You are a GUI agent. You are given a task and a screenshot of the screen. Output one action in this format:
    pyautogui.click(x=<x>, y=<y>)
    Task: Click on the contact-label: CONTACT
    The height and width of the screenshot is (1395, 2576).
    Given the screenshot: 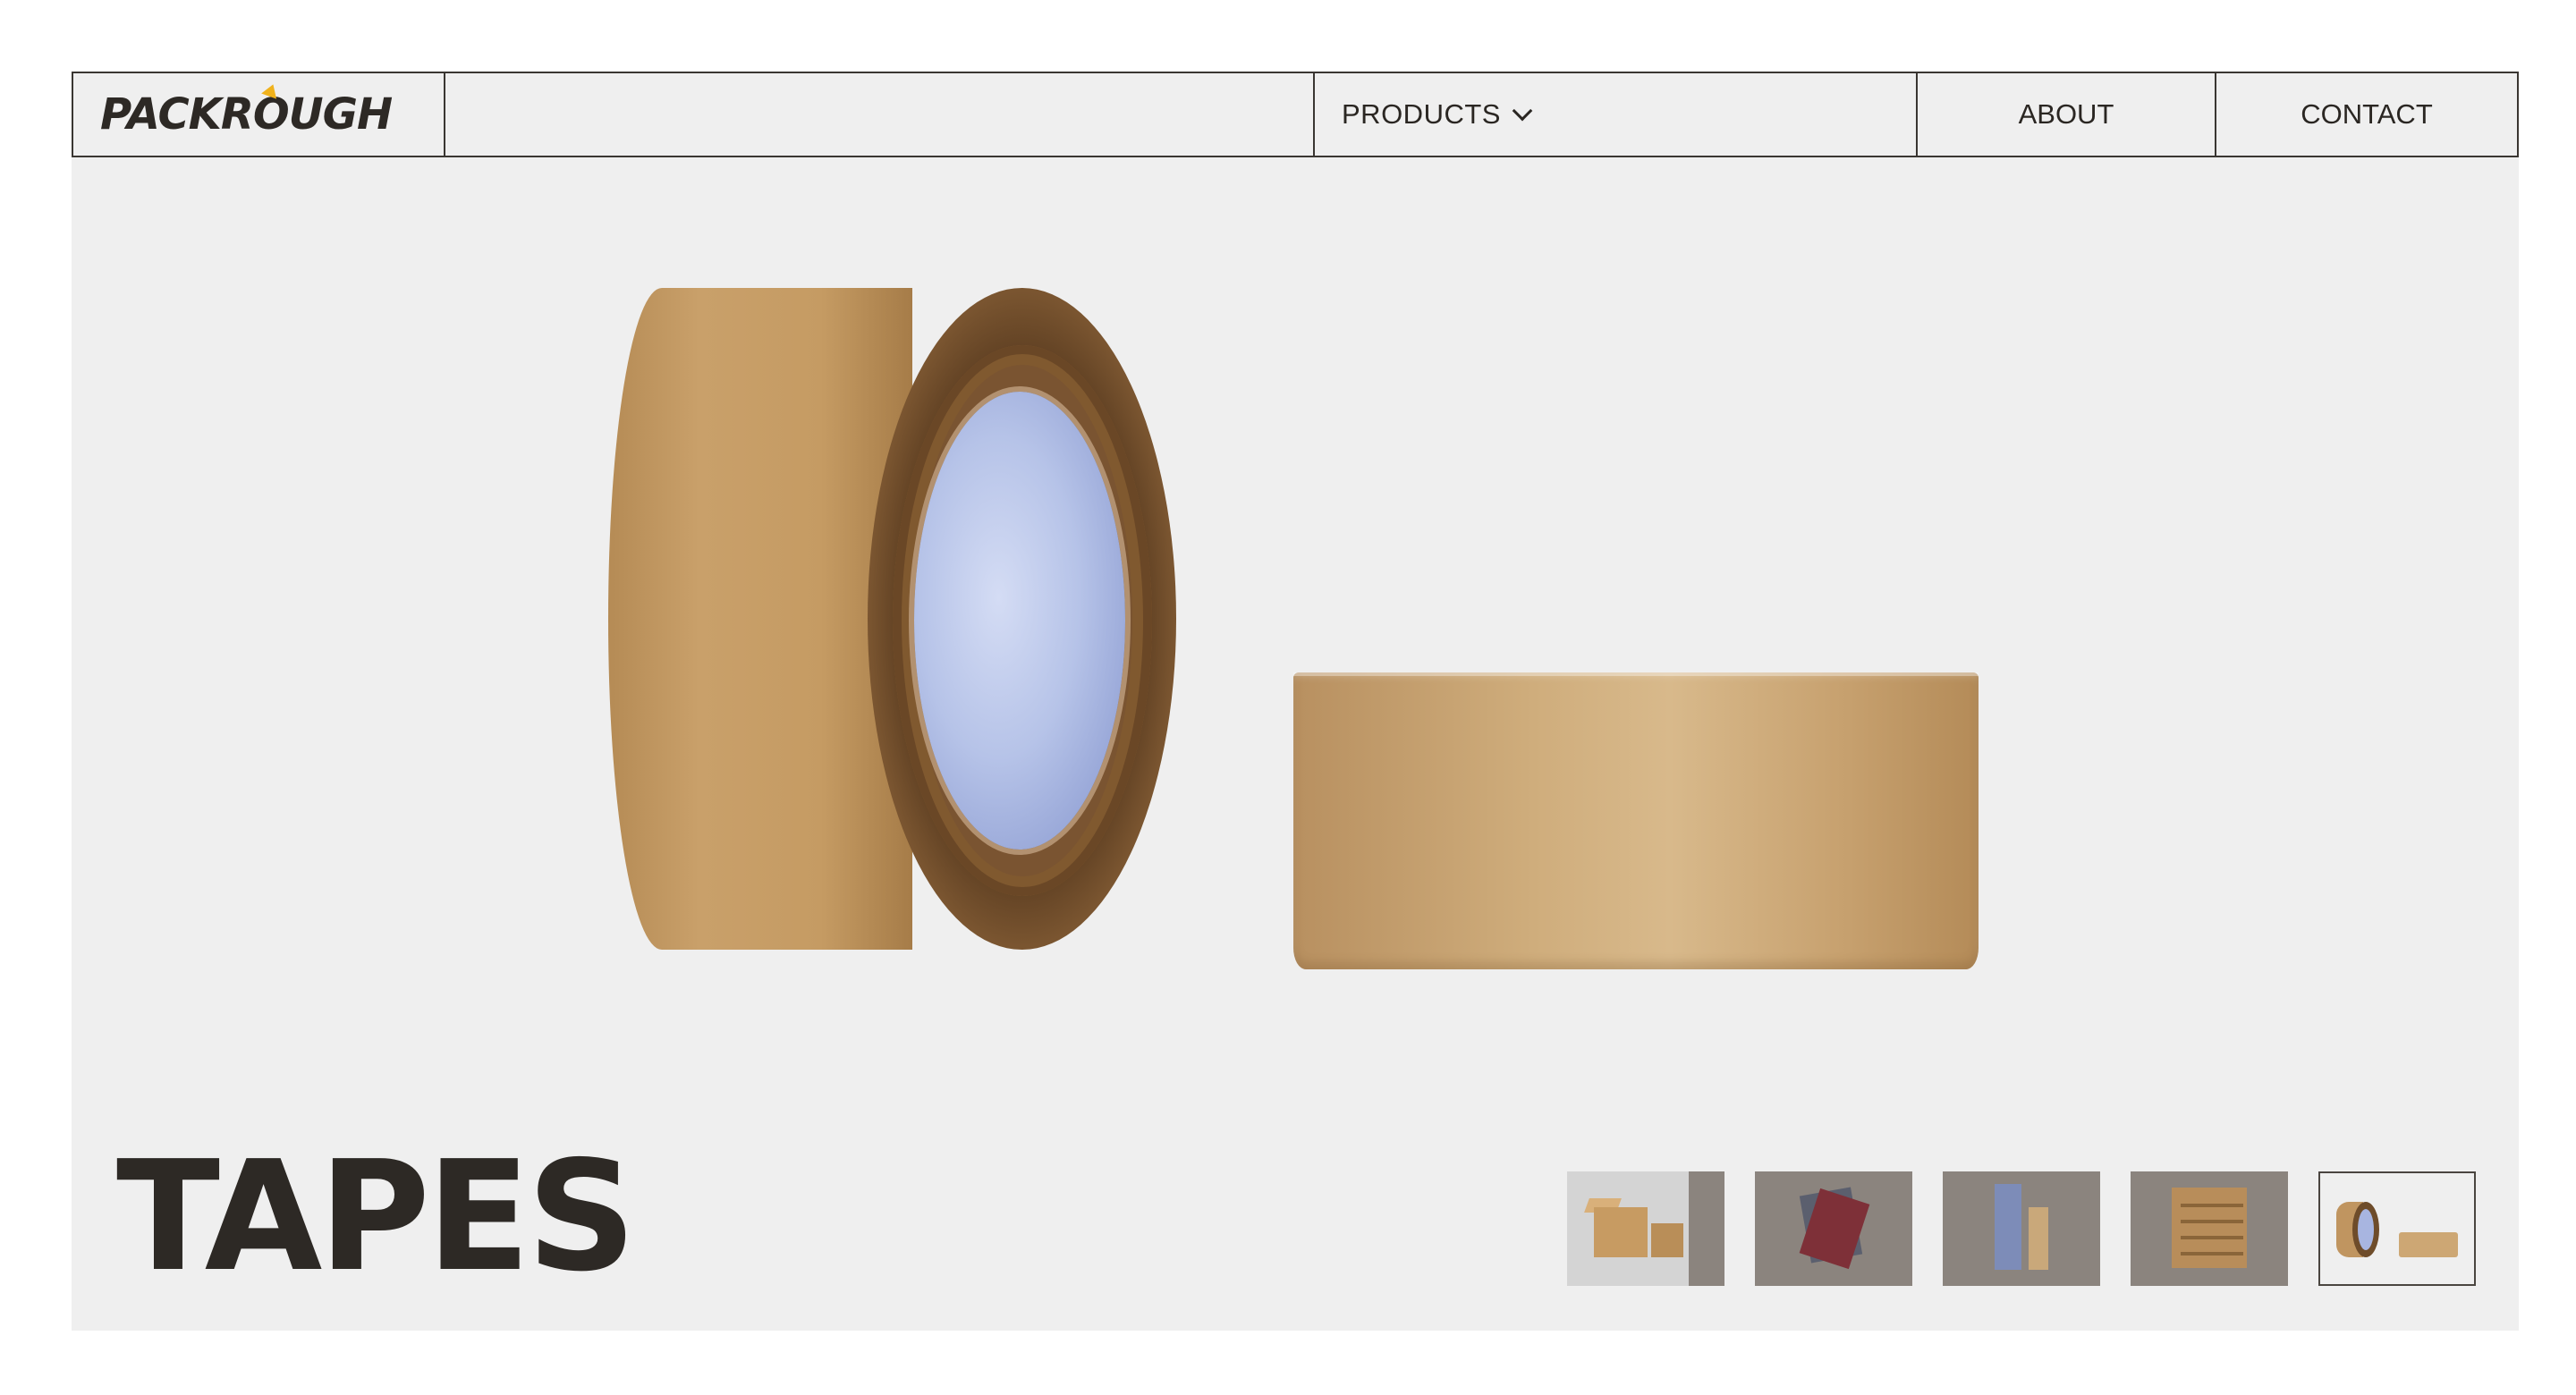 What is the action you would take?
    pyautogui.click(x=2367, y=114)
    